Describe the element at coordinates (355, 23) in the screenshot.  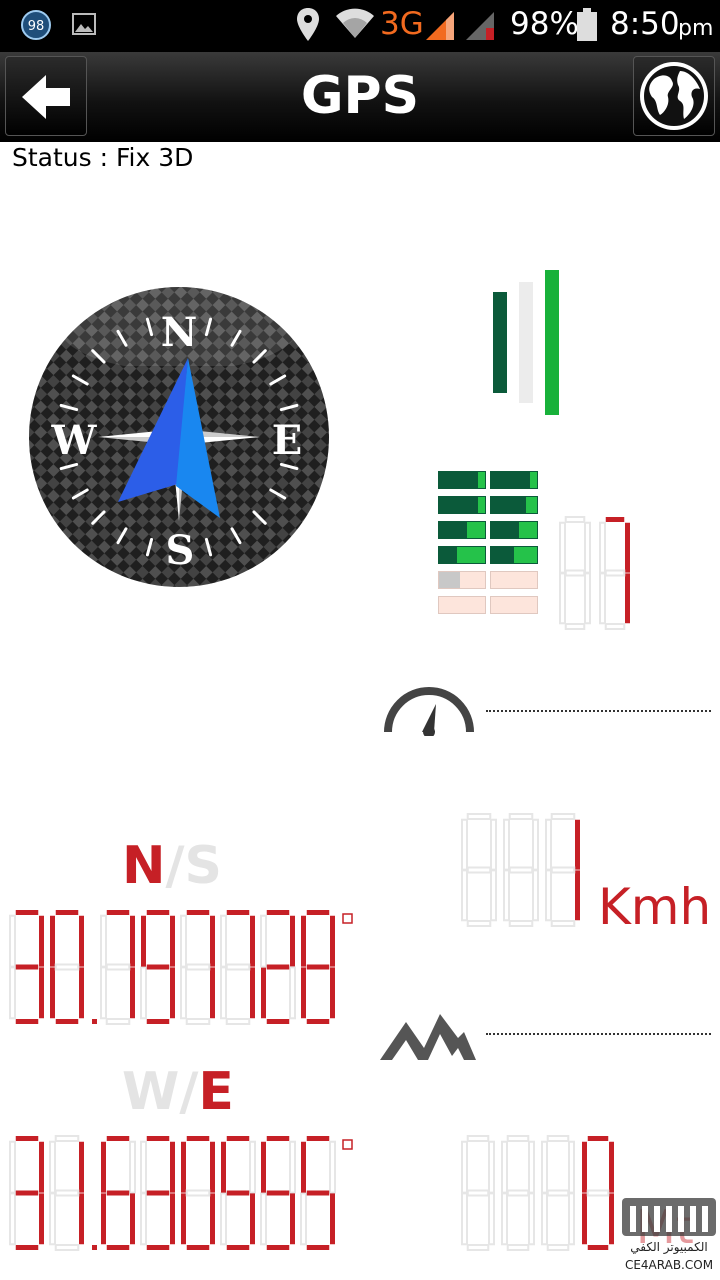
I see `wifi-icon` at that location.